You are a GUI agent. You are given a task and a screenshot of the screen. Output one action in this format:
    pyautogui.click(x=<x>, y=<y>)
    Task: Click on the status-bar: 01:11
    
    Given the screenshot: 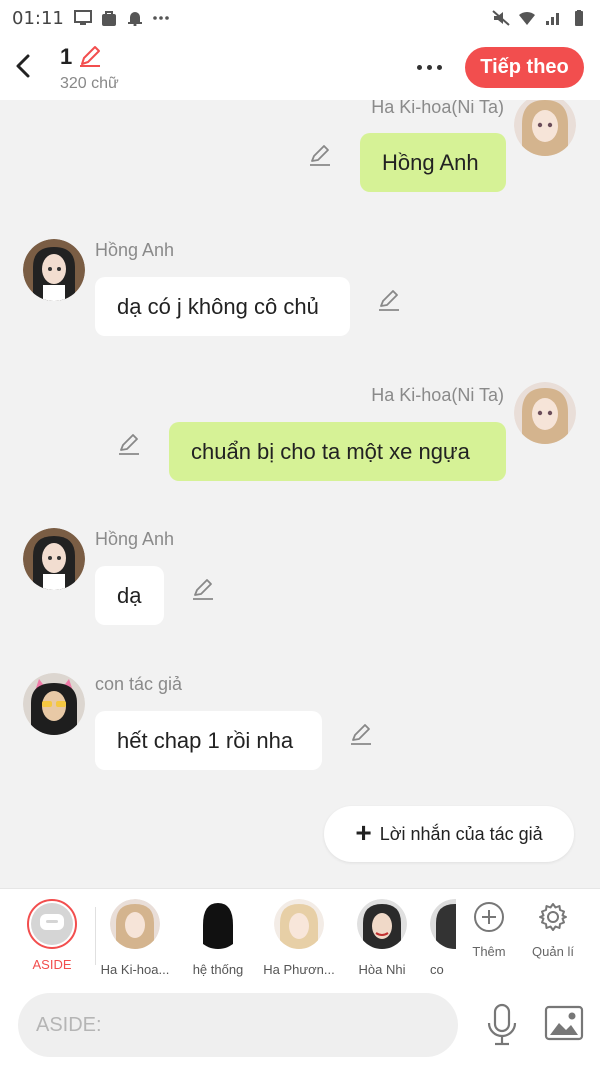 What is the action you would take?
    pyautogui.click(x=300, y=18)
    